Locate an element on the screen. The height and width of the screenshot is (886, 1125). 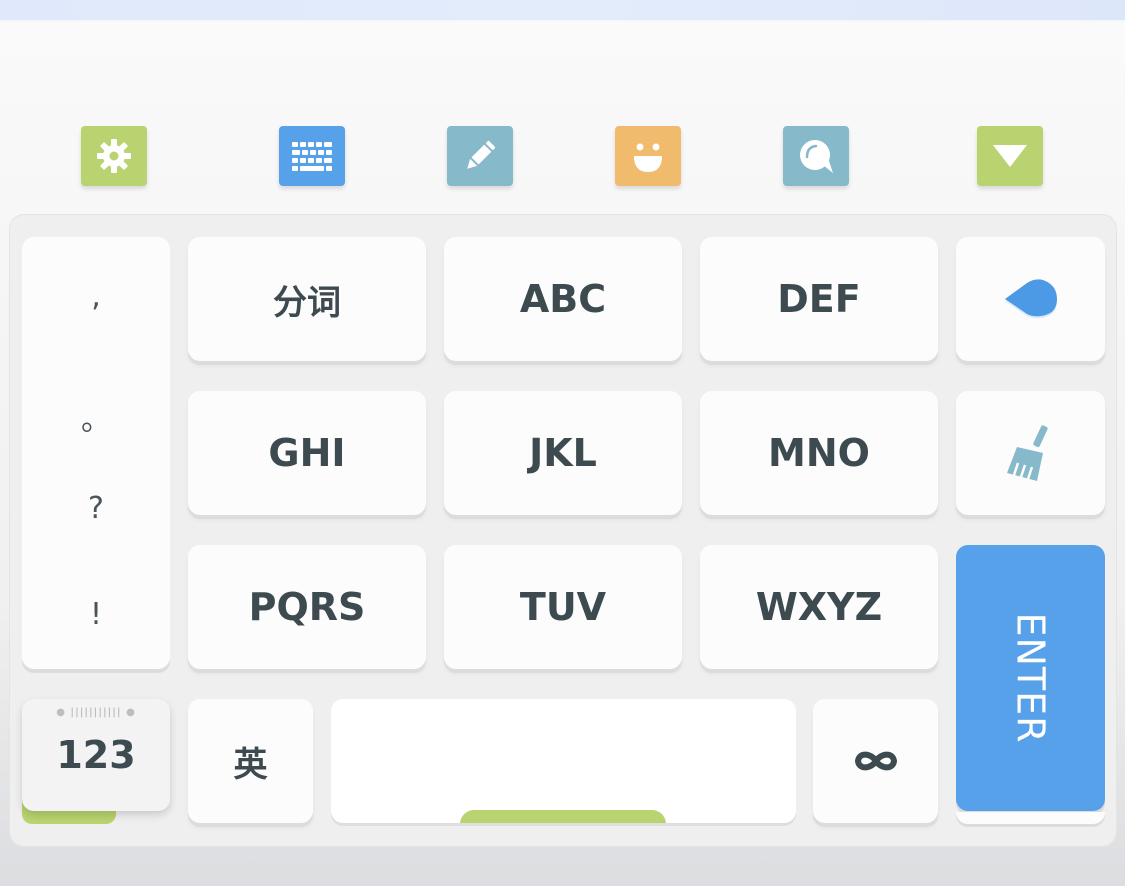
language-switch-label: 英 is located at coordinates (250, 764).